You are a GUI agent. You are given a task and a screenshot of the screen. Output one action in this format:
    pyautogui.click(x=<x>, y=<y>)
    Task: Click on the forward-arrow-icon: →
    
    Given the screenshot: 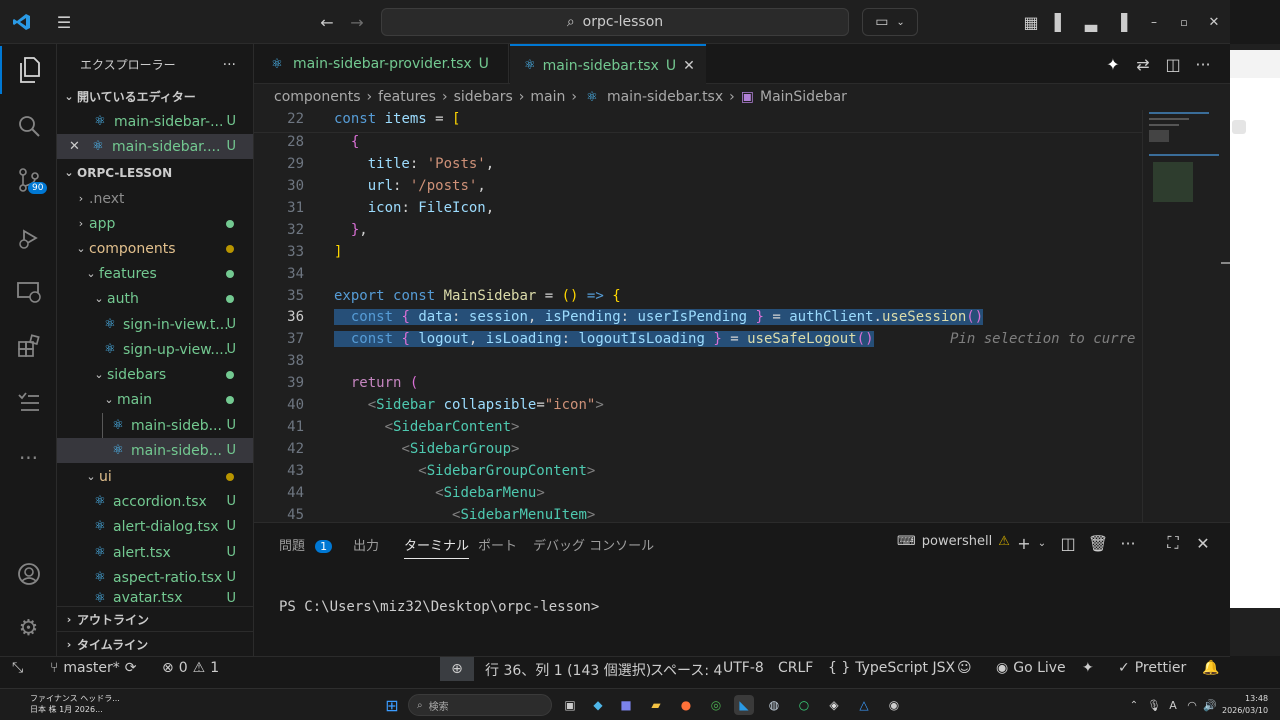 What is the action you would take?
    pyautogui.click(x=357, y=22)
    